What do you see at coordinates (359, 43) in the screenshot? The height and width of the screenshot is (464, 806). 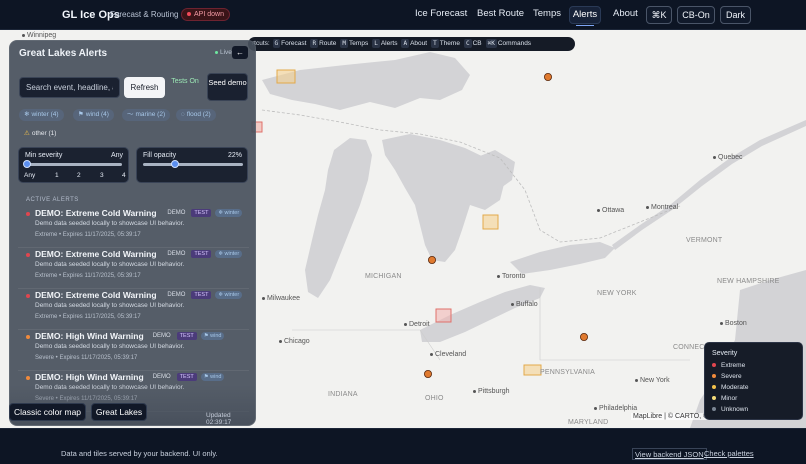 I see `shortcut-label: Temps` at bounding box center [359, 43].